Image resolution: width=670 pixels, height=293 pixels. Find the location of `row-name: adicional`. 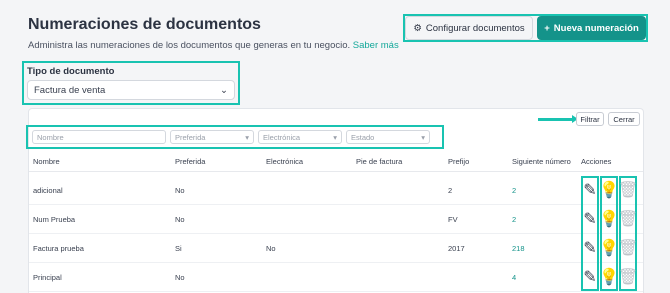

row-name: adicional is located at coordinates (48, 190).